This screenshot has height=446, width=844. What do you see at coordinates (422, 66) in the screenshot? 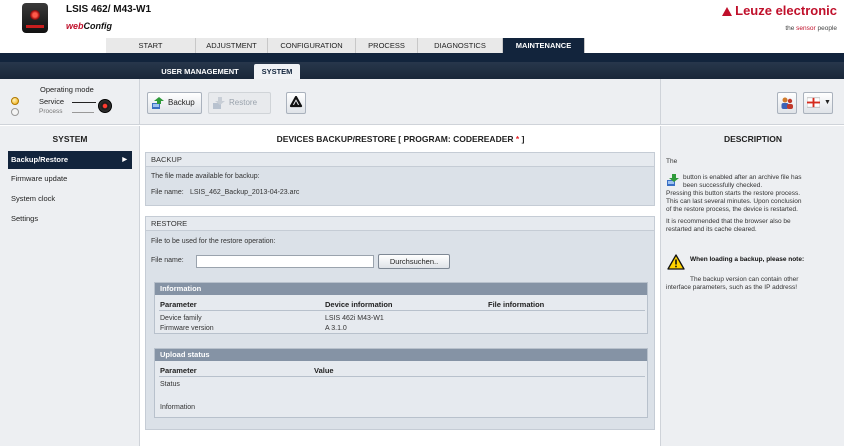
I see `sub-navigation: USER MANAGEMENT SYSTEM` at bounding box center [422, 66].